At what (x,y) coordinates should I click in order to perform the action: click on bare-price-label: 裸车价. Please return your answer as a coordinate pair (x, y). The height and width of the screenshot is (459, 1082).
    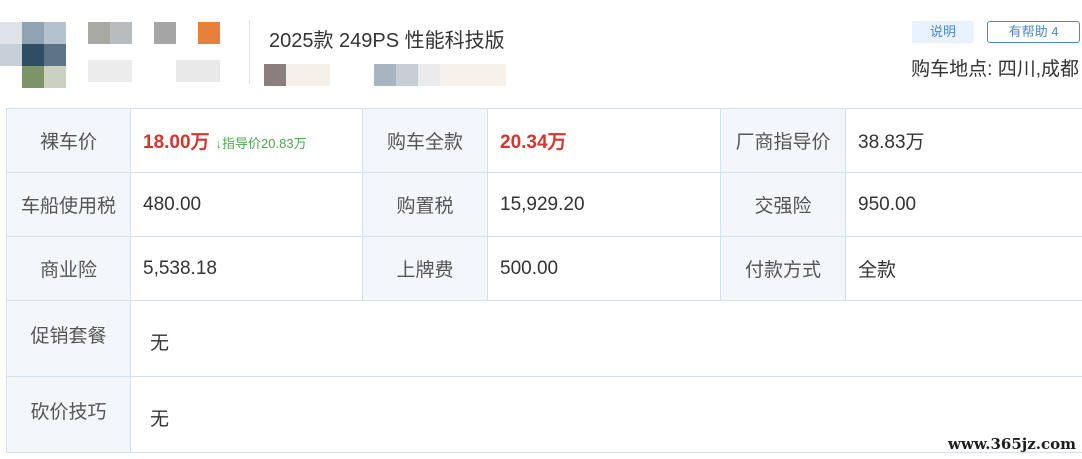
    Looking at the image, I should click on (68, 140).